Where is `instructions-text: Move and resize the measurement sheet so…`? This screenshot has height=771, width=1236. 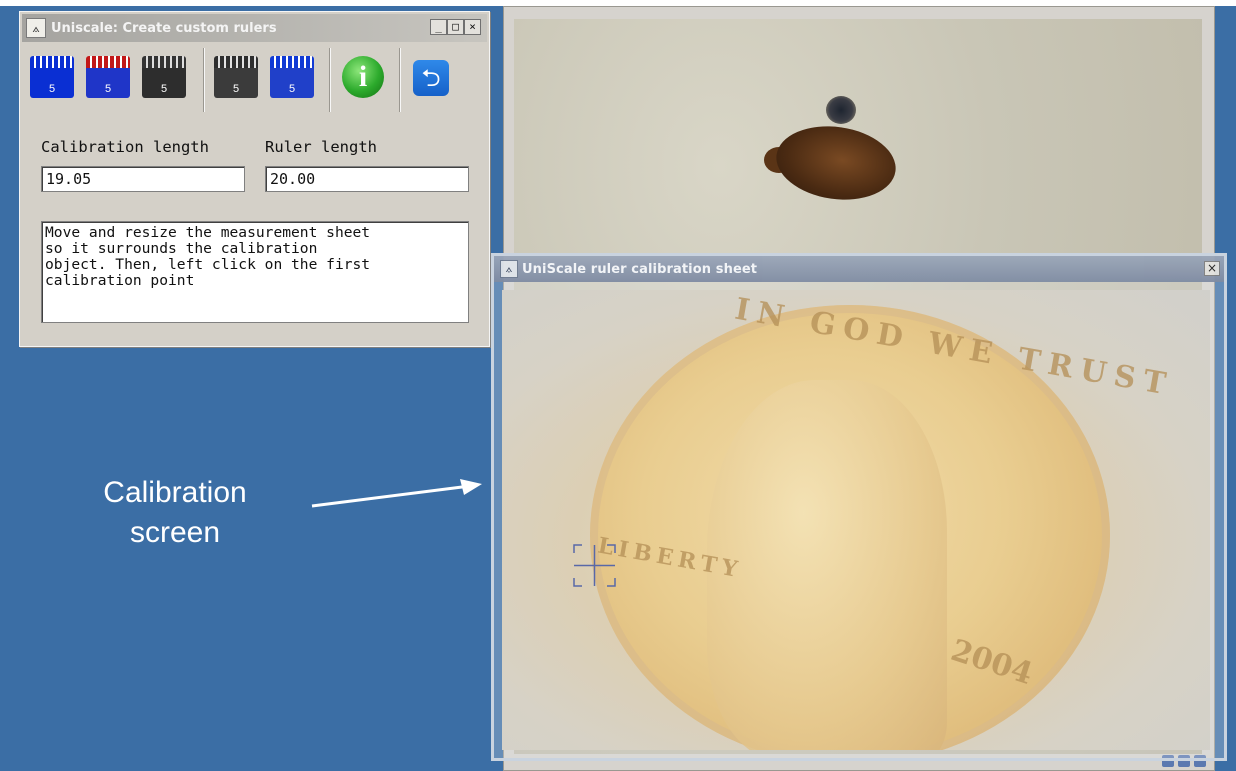 instructions-text: Move and resize the measurement sheet so… is located at coordinates (255, 272).